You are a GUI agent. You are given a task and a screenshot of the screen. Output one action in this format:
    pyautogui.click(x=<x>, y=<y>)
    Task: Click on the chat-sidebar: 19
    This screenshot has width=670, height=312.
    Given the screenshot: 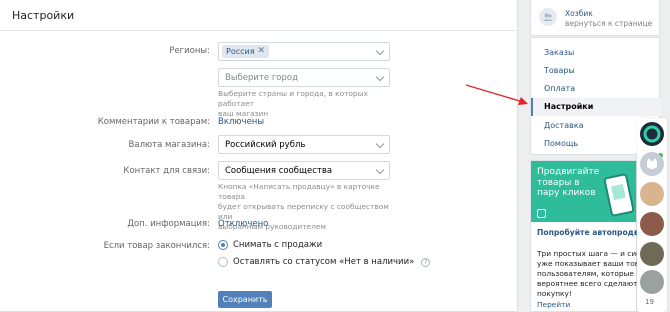 What is the action you would take?
    pyautogui.click(x=652, y=215)
    